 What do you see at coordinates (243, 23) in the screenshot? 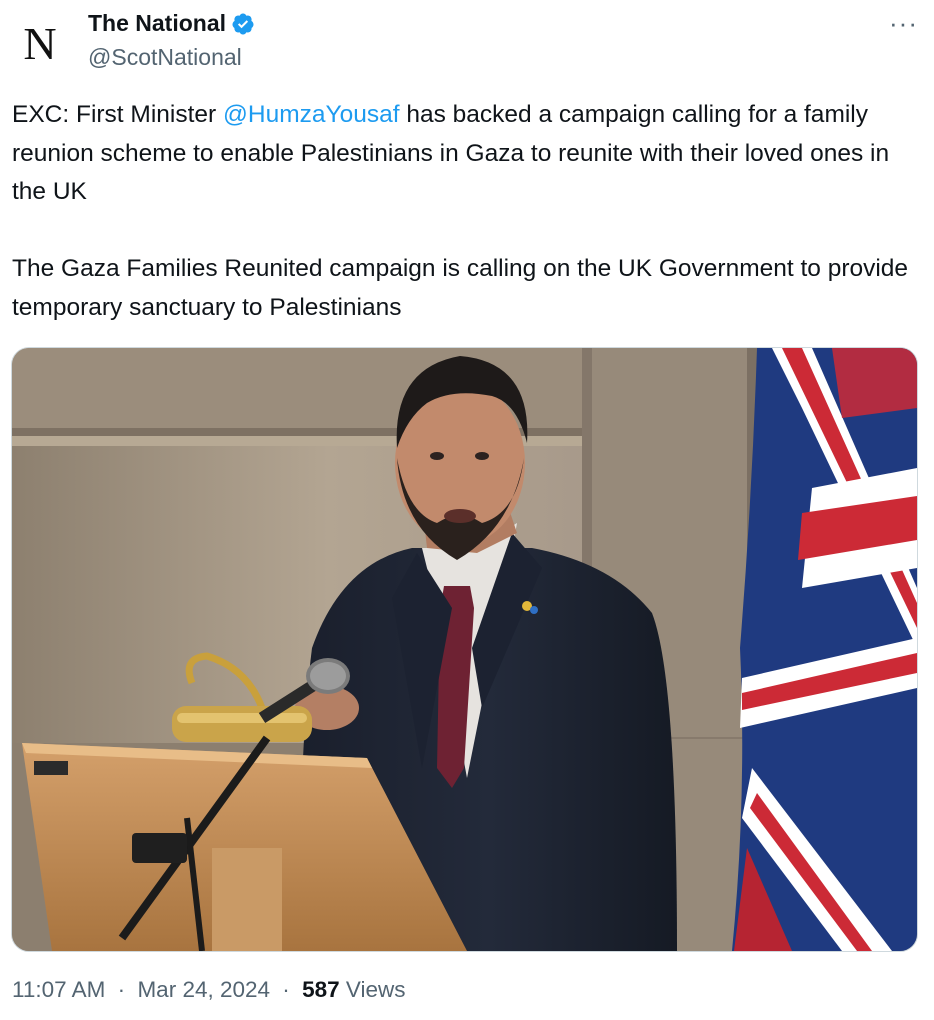
I see `verified-badge-icon` at bounding box center [243, 23].